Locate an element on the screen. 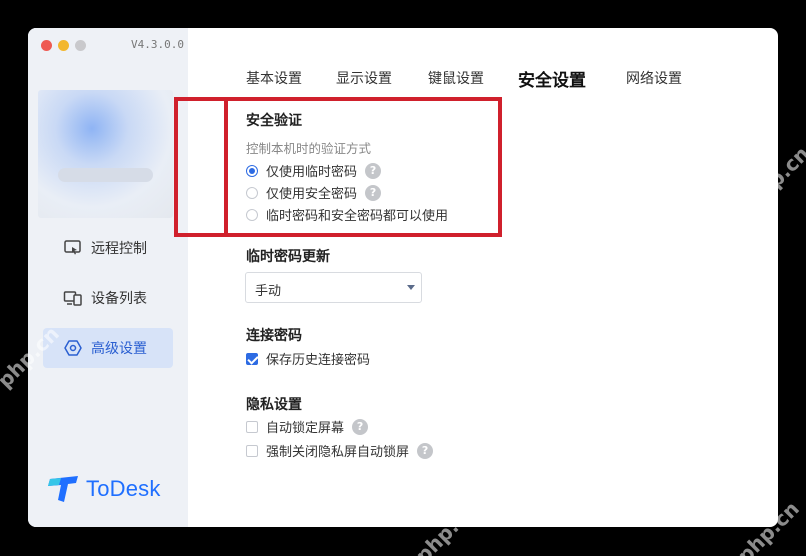 This screenshot has height=556, width=806. sidebar-item-remote-control: 远程控制 is located at coordinates (108, 248).